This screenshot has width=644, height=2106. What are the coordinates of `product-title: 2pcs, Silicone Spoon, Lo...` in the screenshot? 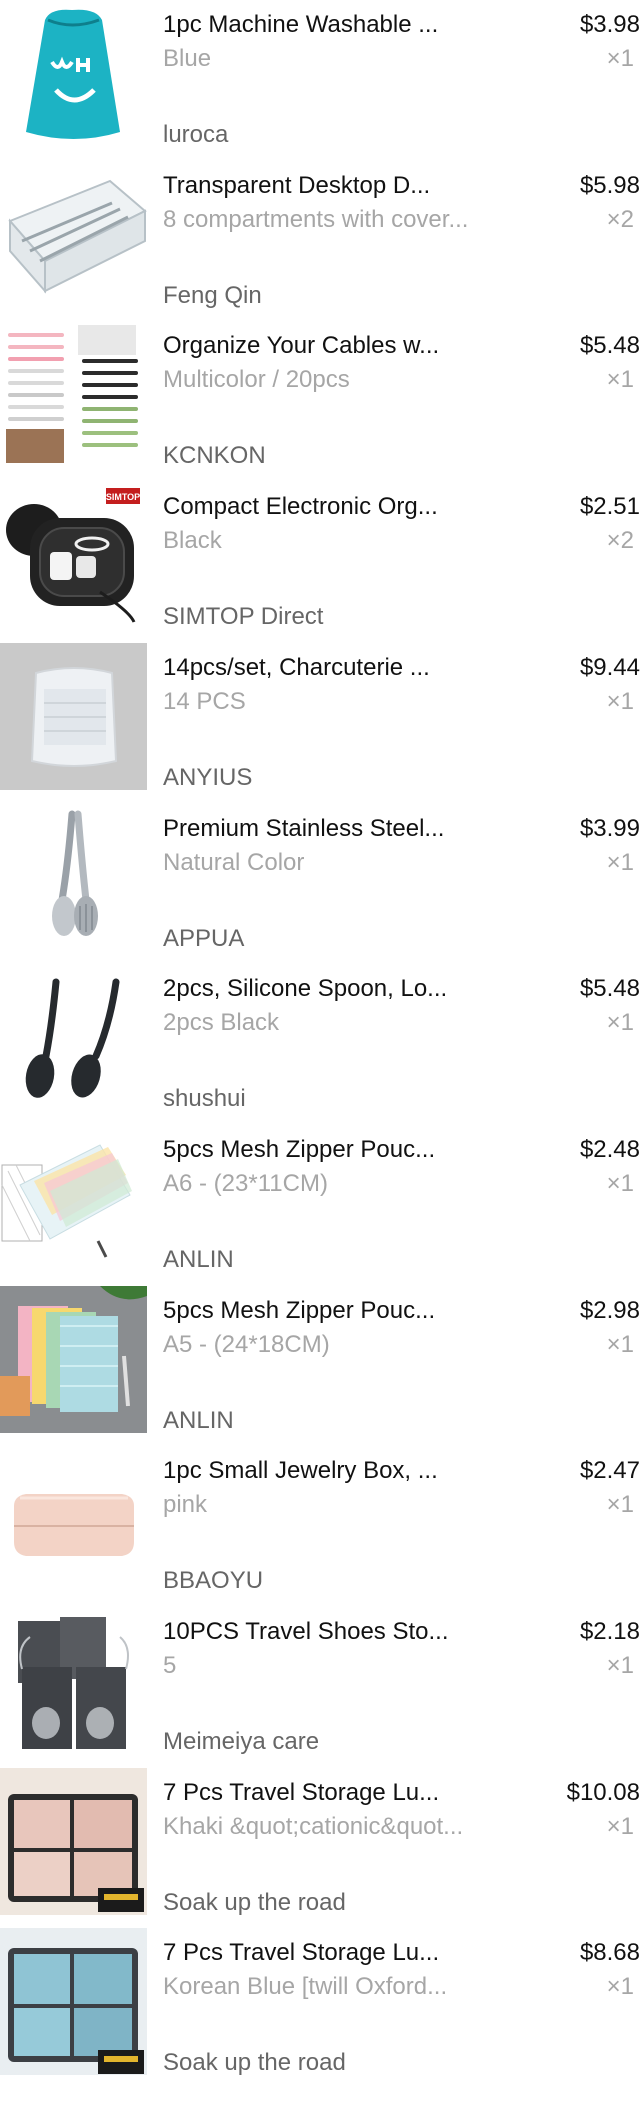 It's located at (353, 989).